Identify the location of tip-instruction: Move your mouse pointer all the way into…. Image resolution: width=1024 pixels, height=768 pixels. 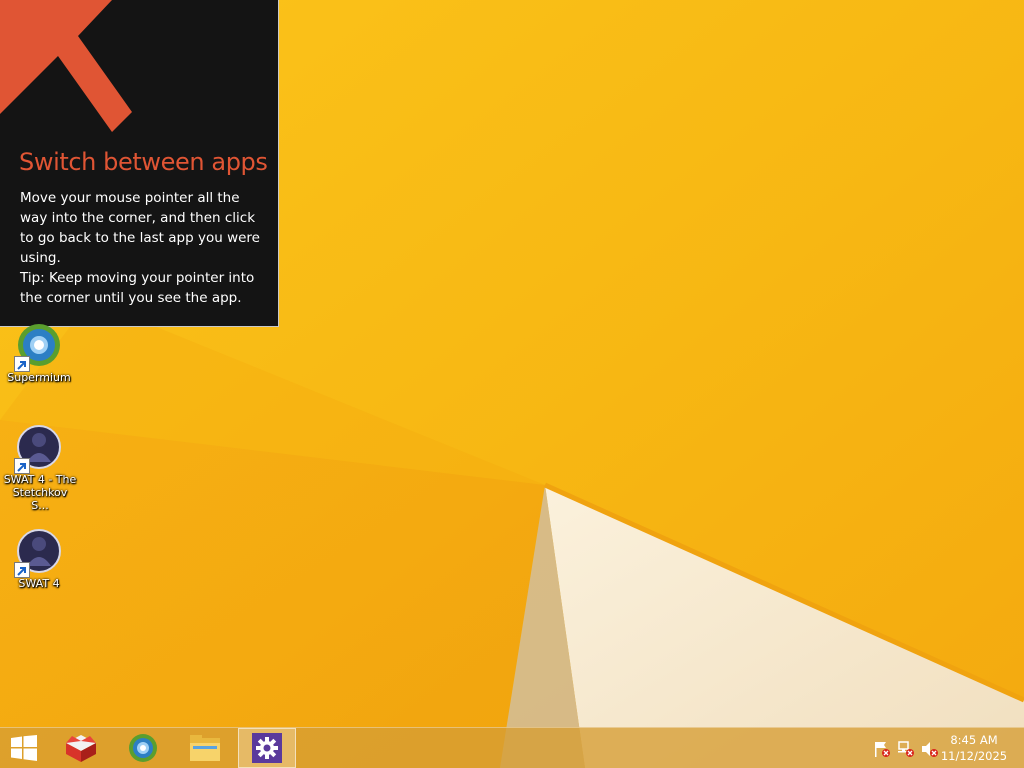
(140, 228).